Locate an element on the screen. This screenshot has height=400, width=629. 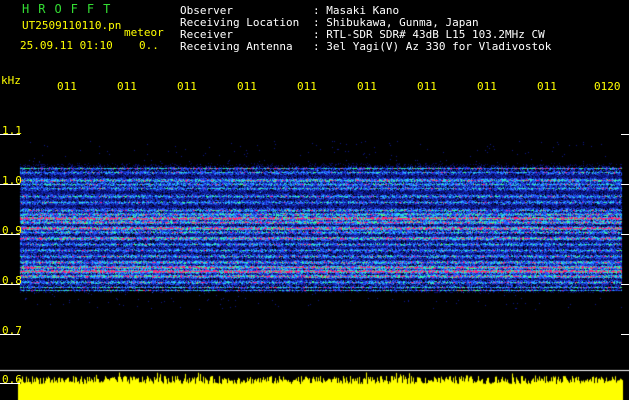
axis-unit: kHz is located at coordinates (11, 80).